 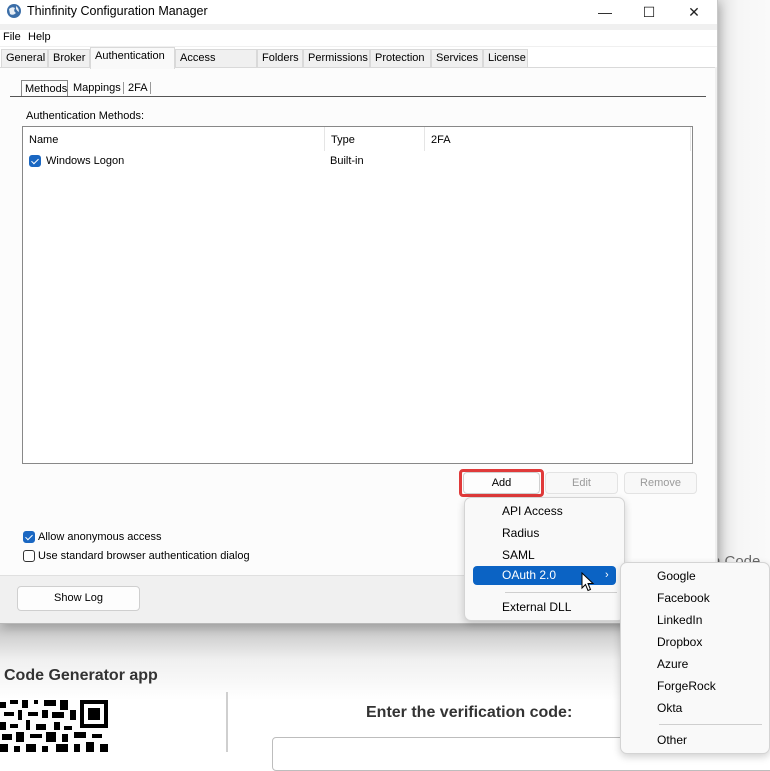 I want to click on menu-separator, so click(x=561, y=592).